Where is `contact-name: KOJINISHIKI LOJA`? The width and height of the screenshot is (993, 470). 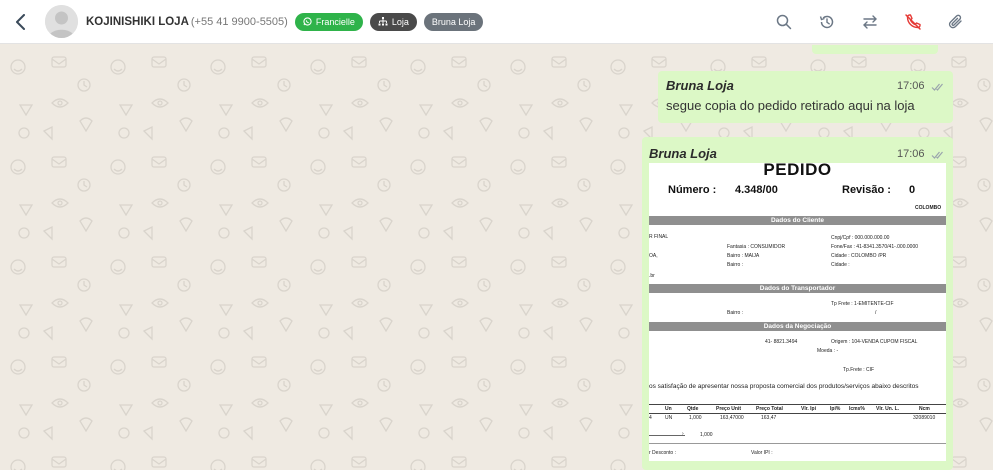
contact-name: KOJINISHIKI LOJA is located at coordinates (137, 21).